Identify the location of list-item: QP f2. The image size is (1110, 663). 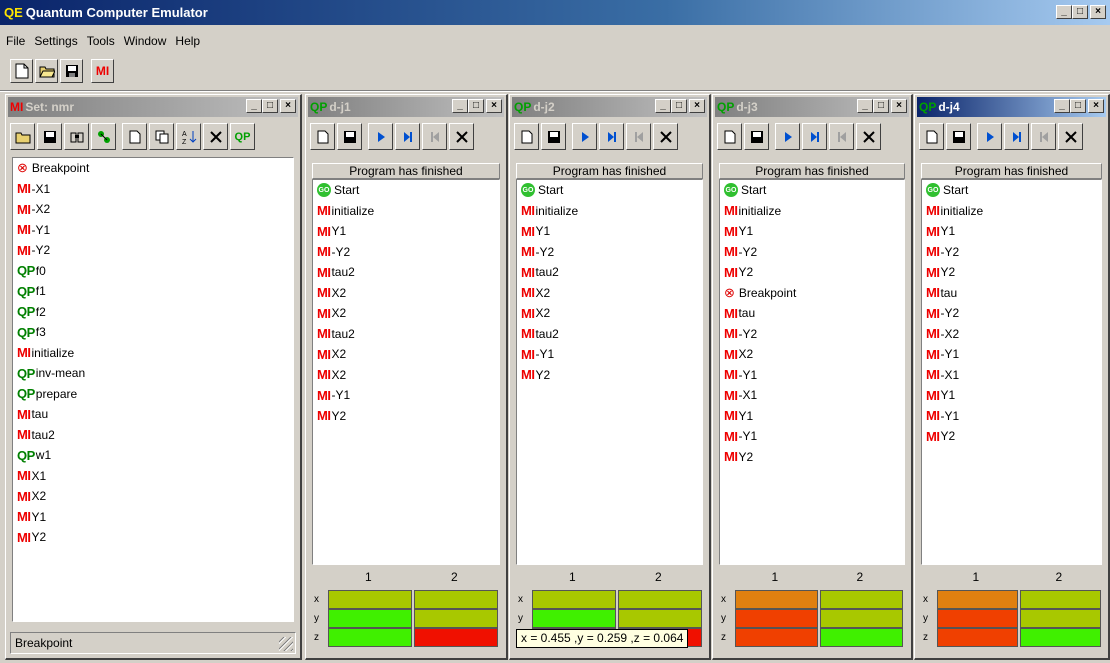
(153, 312).